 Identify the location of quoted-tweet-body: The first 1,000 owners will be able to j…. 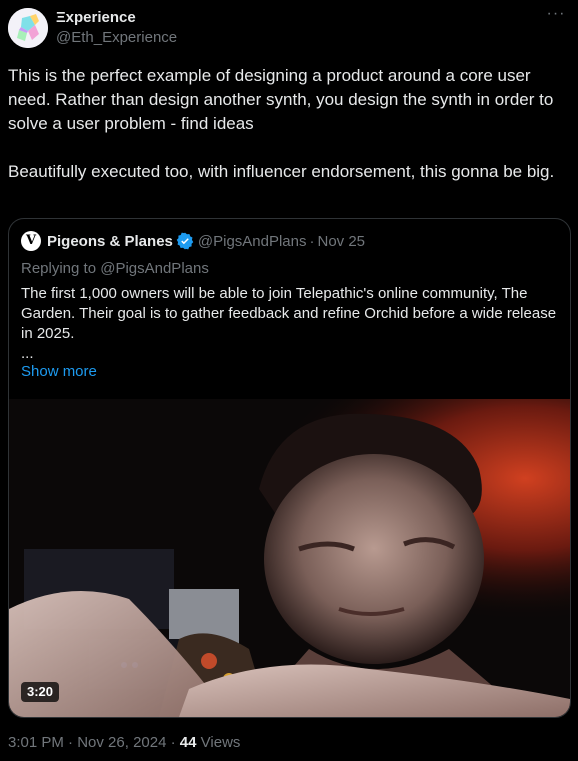
(289, 313).